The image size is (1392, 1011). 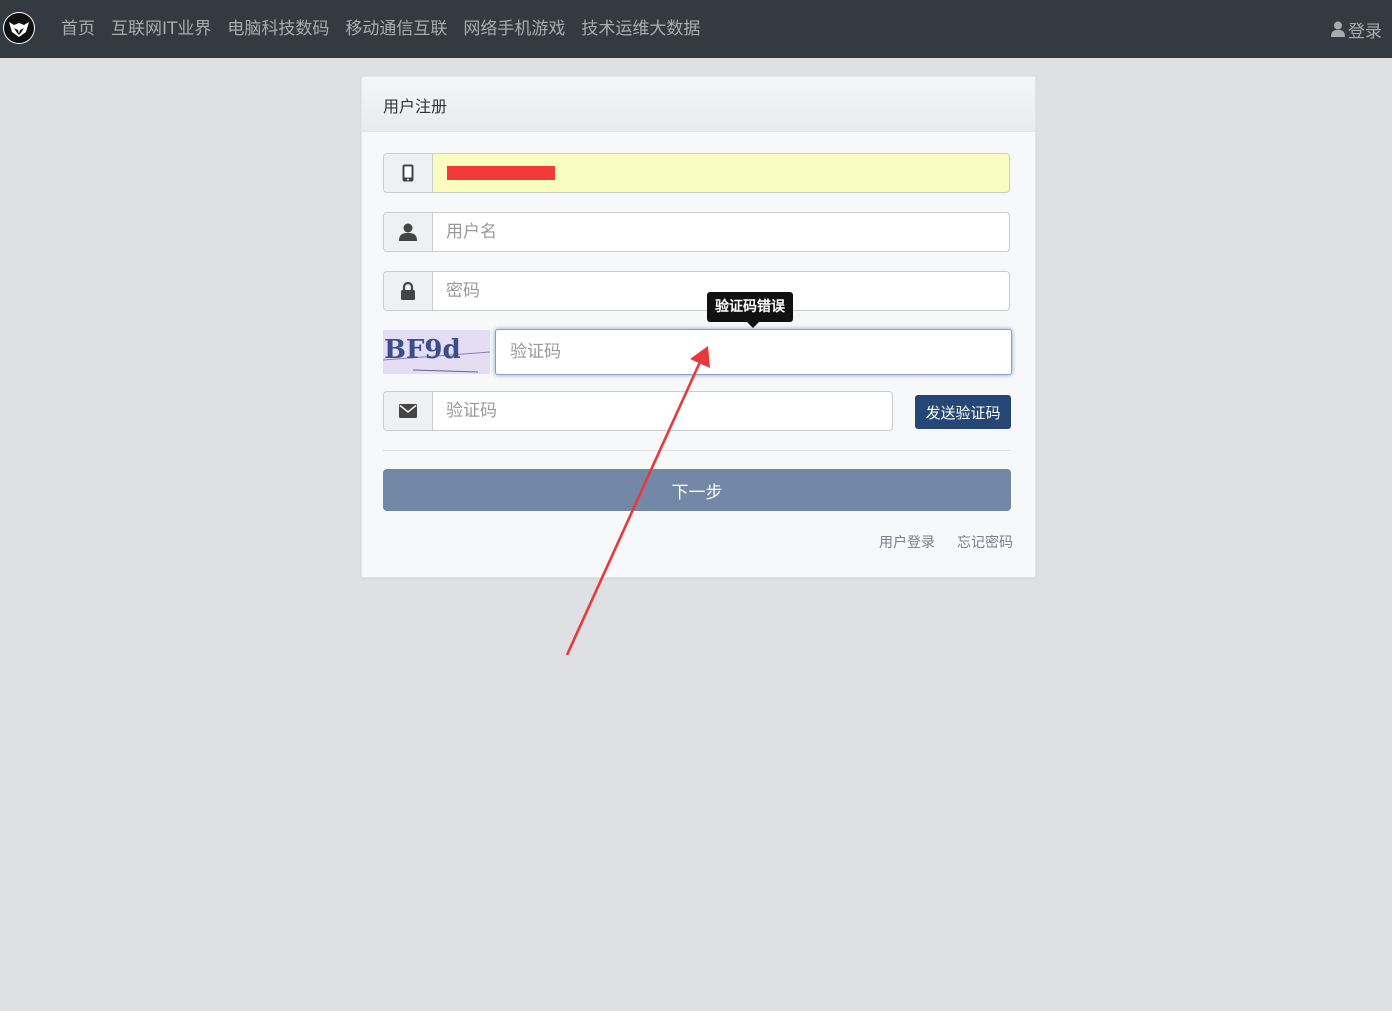 What do you see at coordinates (985, 542) in the screenshot?
I see `forgot-password-link: 忘记密码` at bounding box center [985, 542].